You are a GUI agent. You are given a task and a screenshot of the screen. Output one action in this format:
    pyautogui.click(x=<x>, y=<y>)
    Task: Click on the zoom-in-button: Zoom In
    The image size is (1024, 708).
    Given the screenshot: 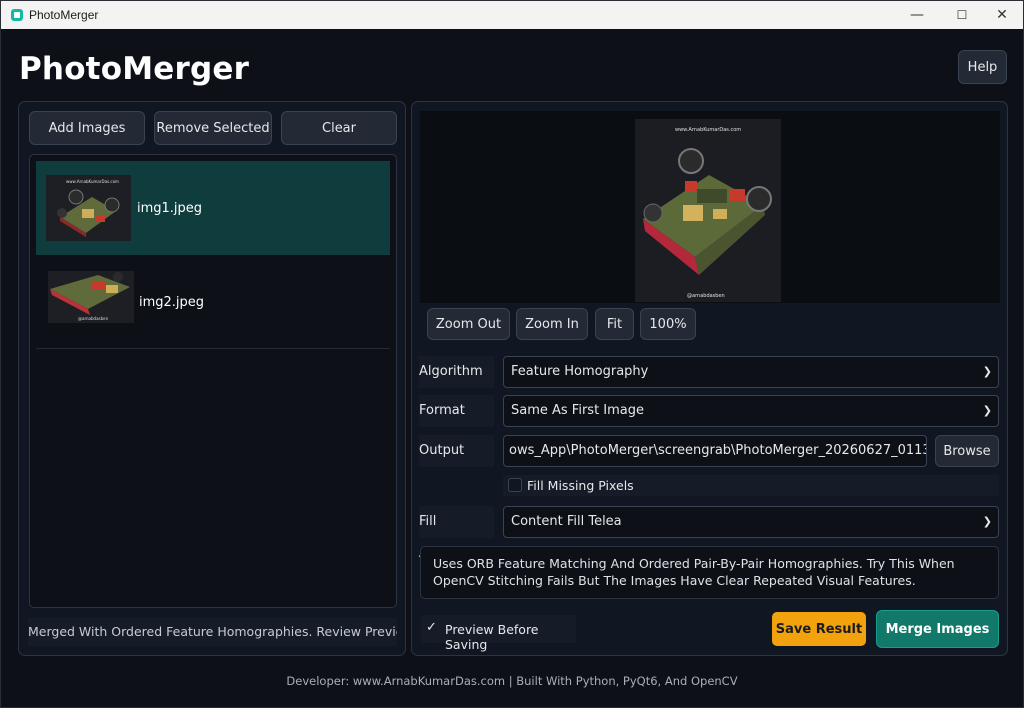 What is the action you would take?
    pyautogui.click(x=552, y=324)
    